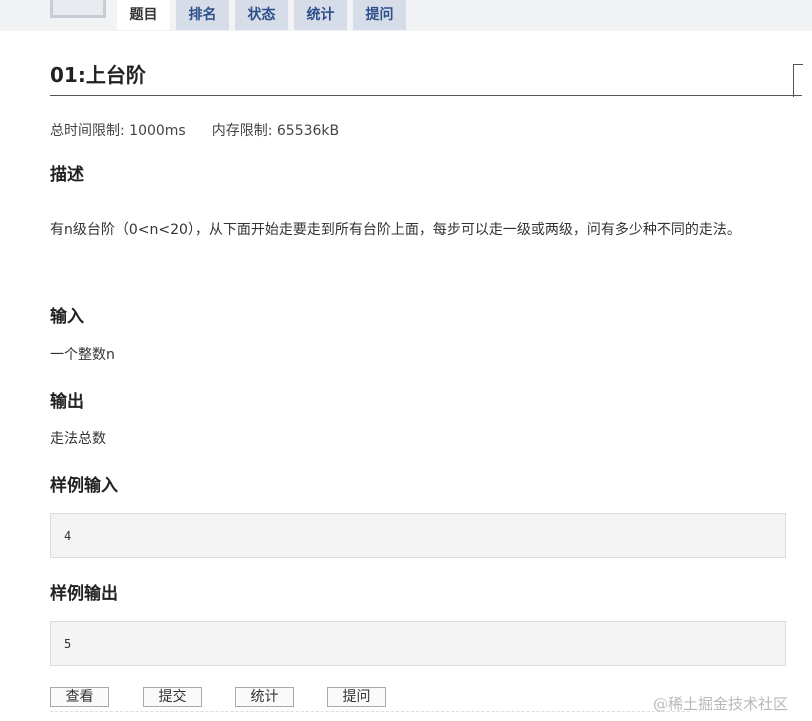  I want to click on sample-output-block: 5, so click(418, 643).